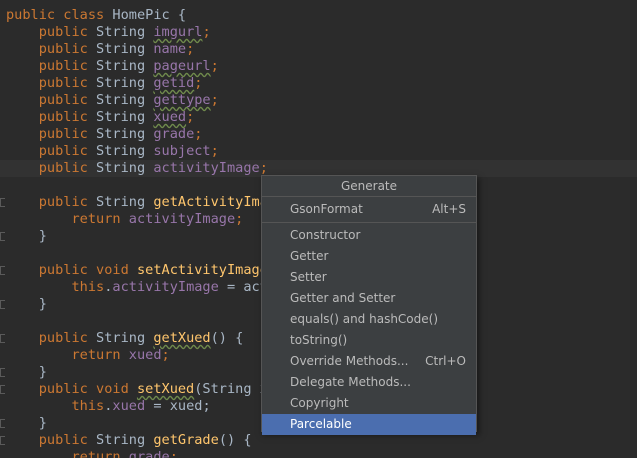 The image size is (637, 458). What do you see at coordinates (369, 403) in the screenshot?
I see `menu-item-copyright: Copyright` at bounding box center [369, 403].